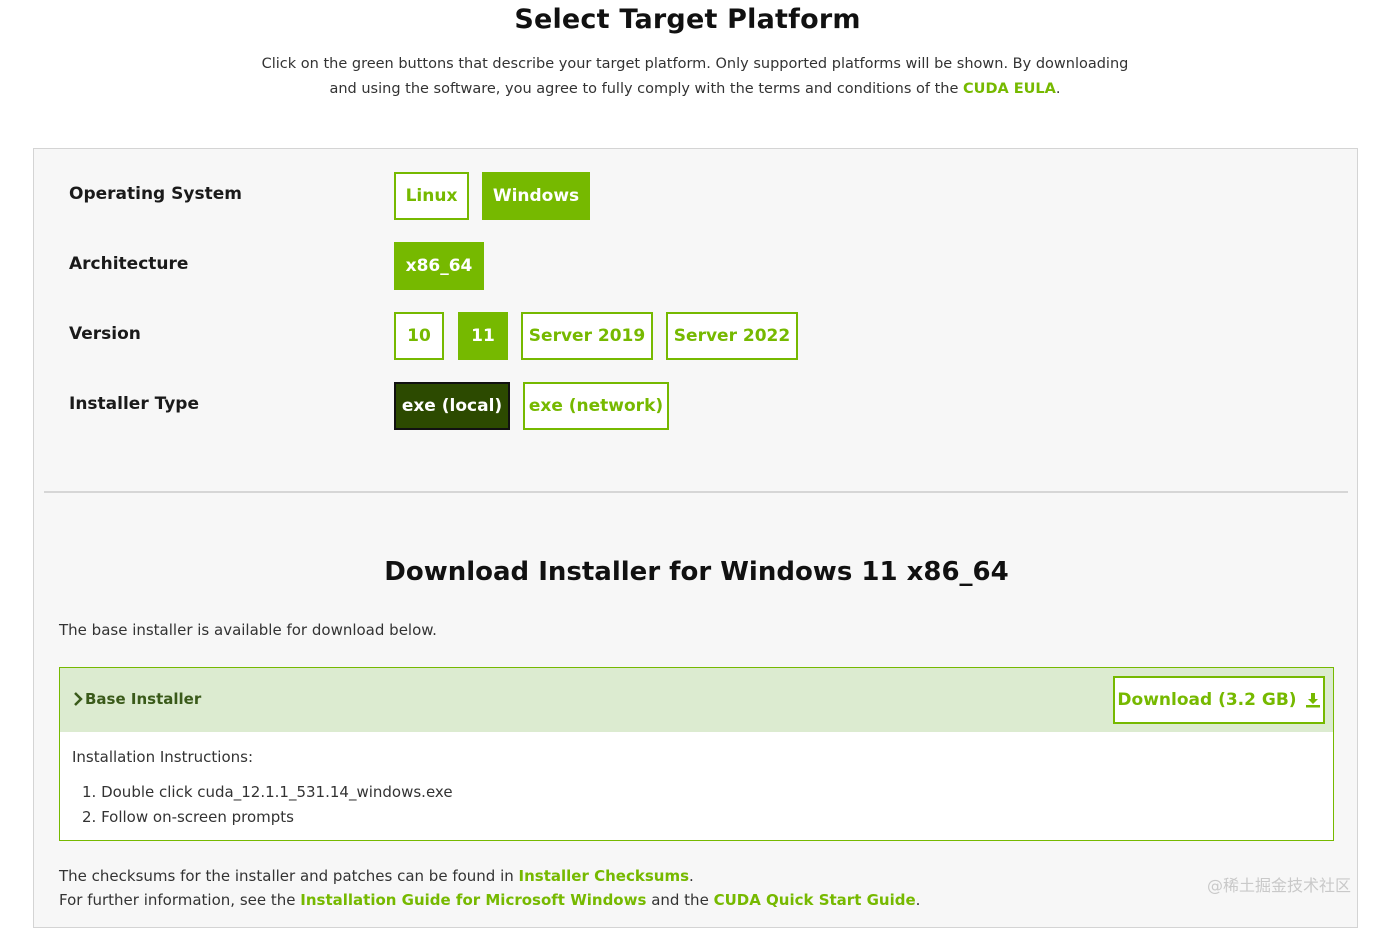 Image resolution: width=1375 pixels, height=928 pixels. I want to click on download-icon, so click(1312, 700).